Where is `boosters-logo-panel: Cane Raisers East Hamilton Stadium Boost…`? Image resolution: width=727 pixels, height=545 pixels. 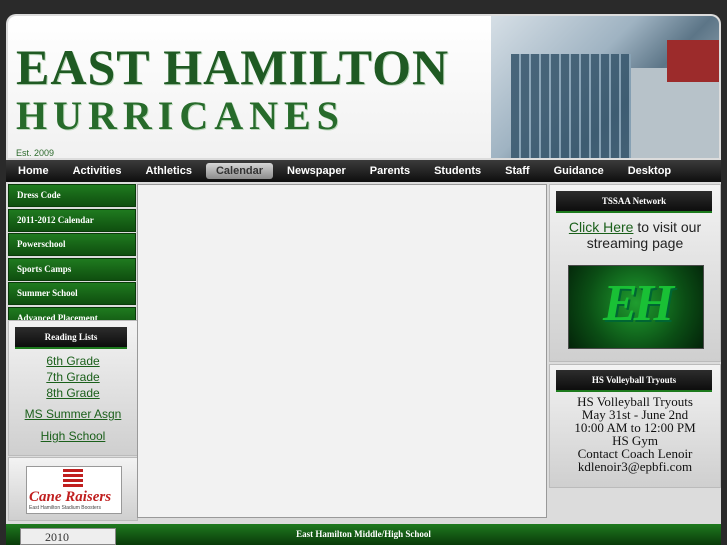
boosters-logo-panel: Cane Raisers East Hamilton Stadium Boost… is located at coordinates (73, 489).